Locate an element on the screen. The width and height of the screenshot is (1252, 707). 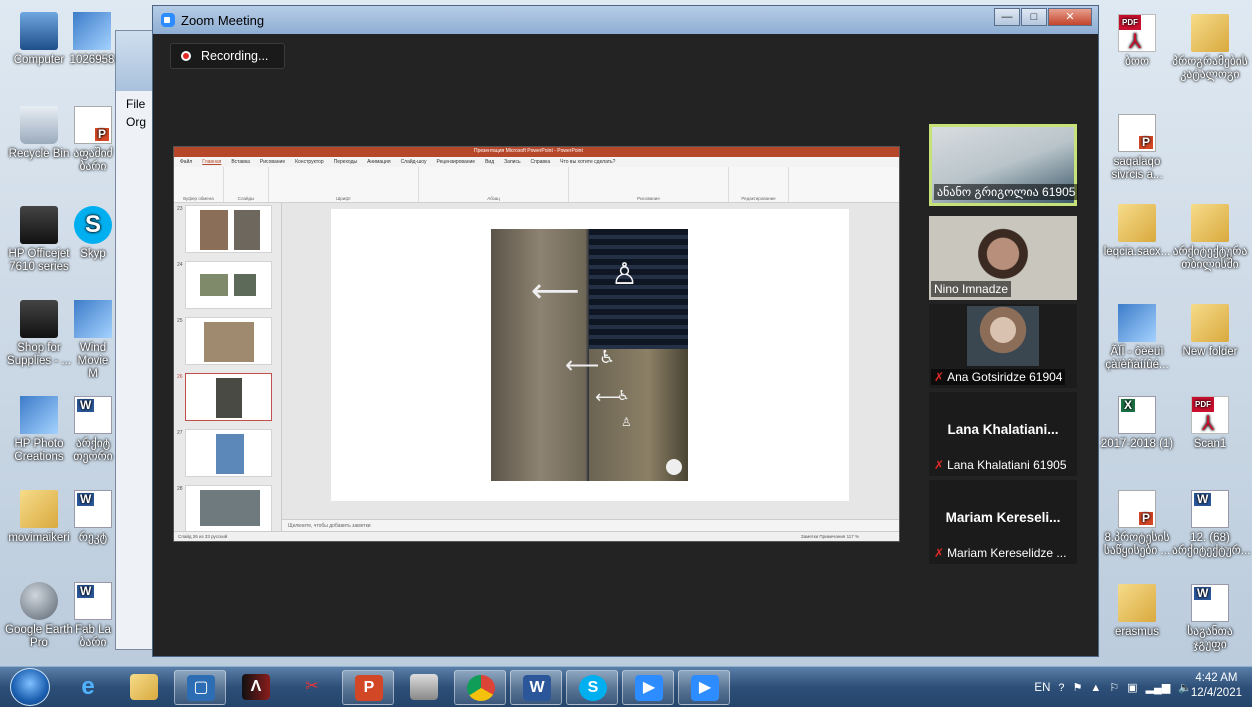
skype-icon: S is located at coordinates (593, 688).